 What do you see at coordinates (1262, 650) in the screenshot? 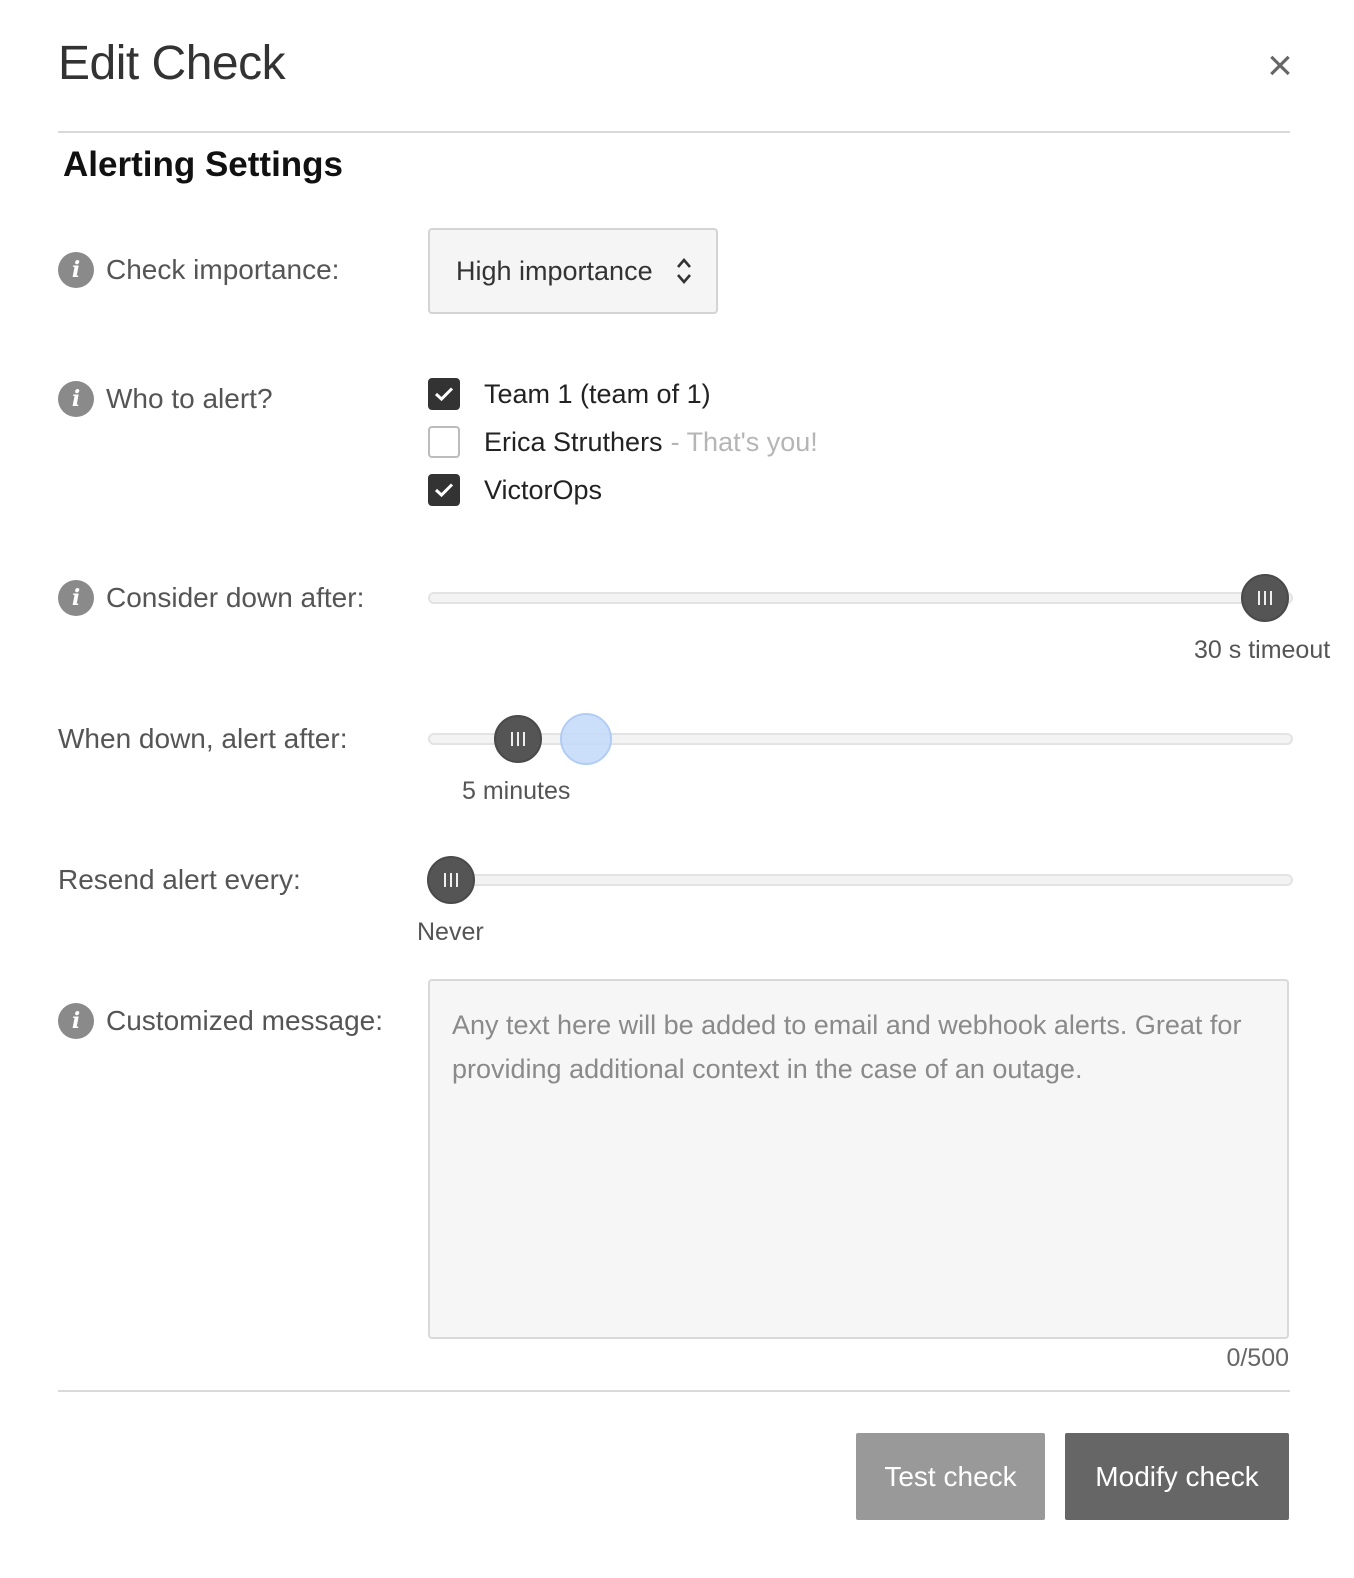
I see `consider-down-value: 30 s timeout` at bounding box center [1262, 650].